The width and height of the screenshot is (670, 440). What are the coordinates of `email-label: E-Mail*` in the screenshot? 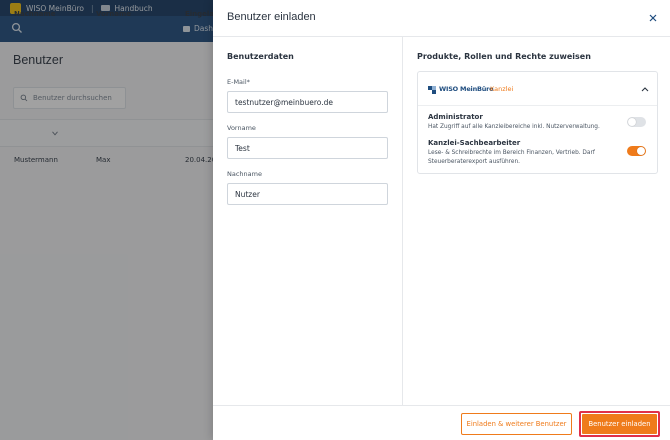 It's located at (238, 82).